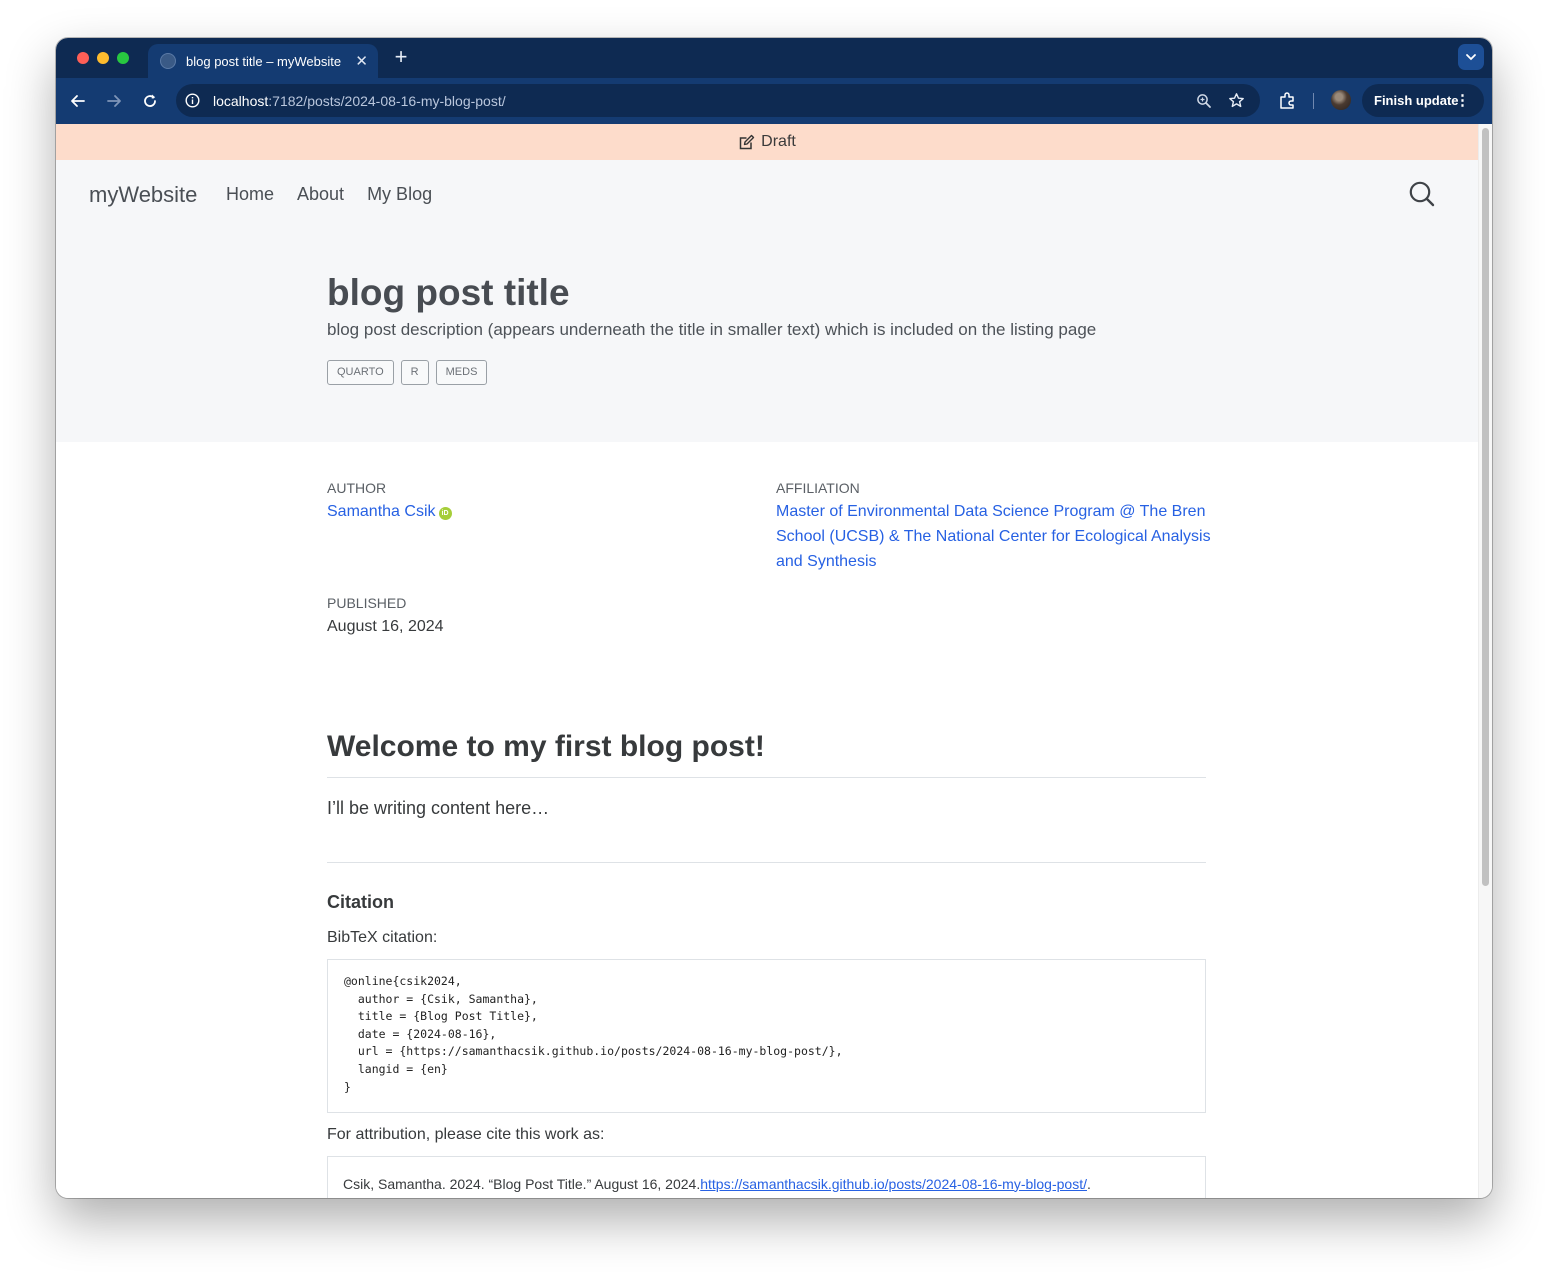  I want to click on browser-tab-active: blog post title – myWebsite ✕, so click(263, 61).